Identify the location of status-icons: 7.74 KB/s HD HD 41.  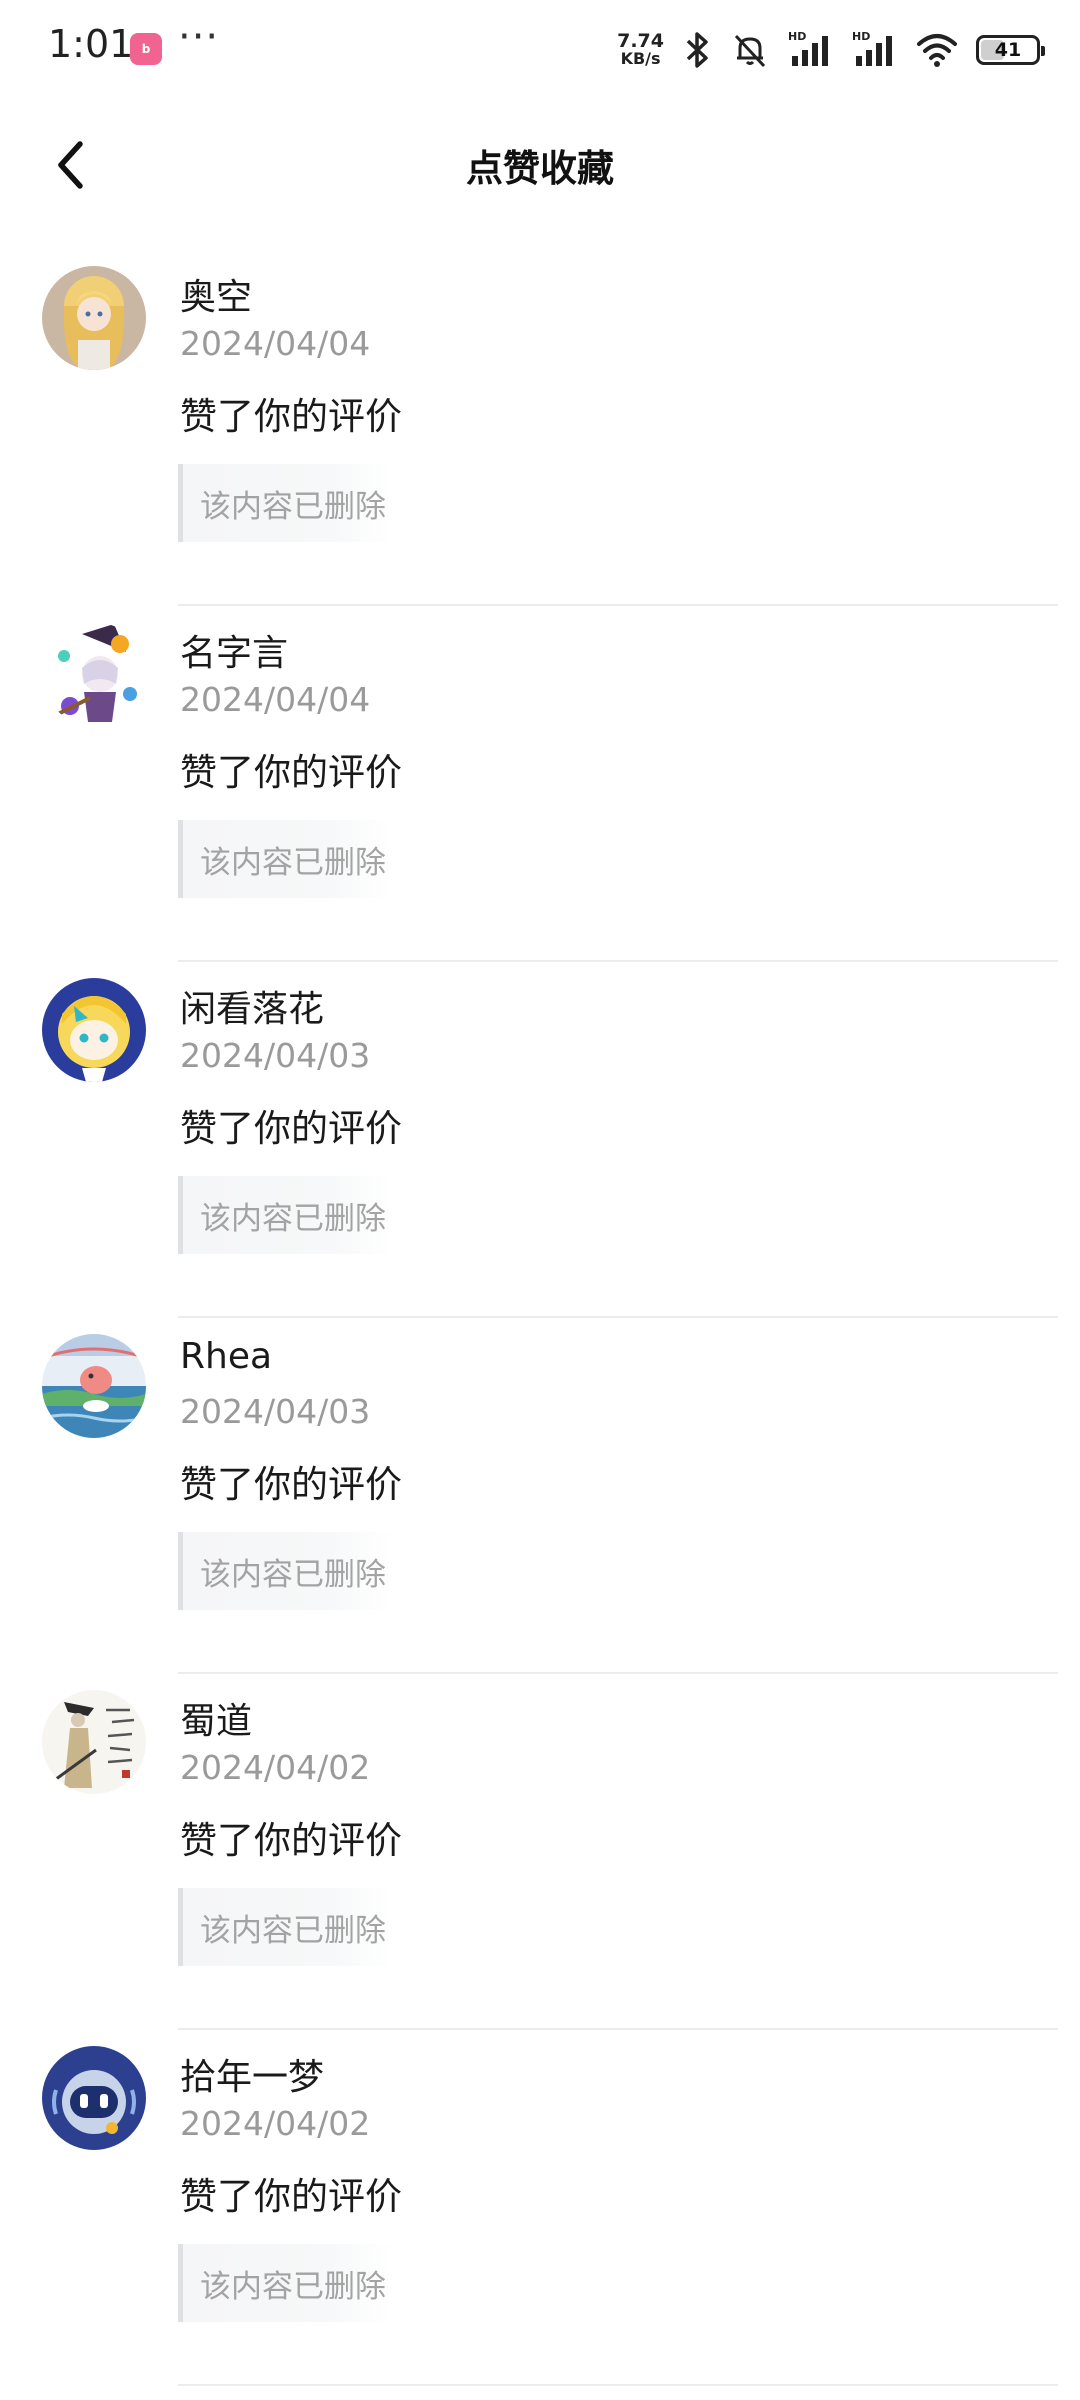
(831, 50).